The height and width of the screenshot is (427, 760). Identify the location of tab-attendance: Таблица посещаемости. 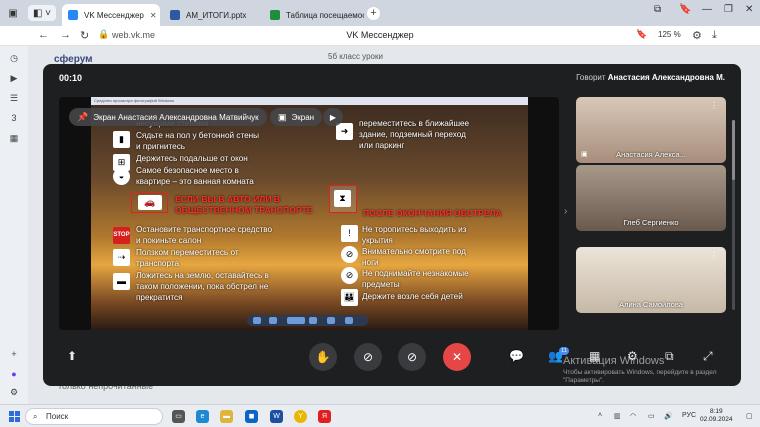
(314, 15).